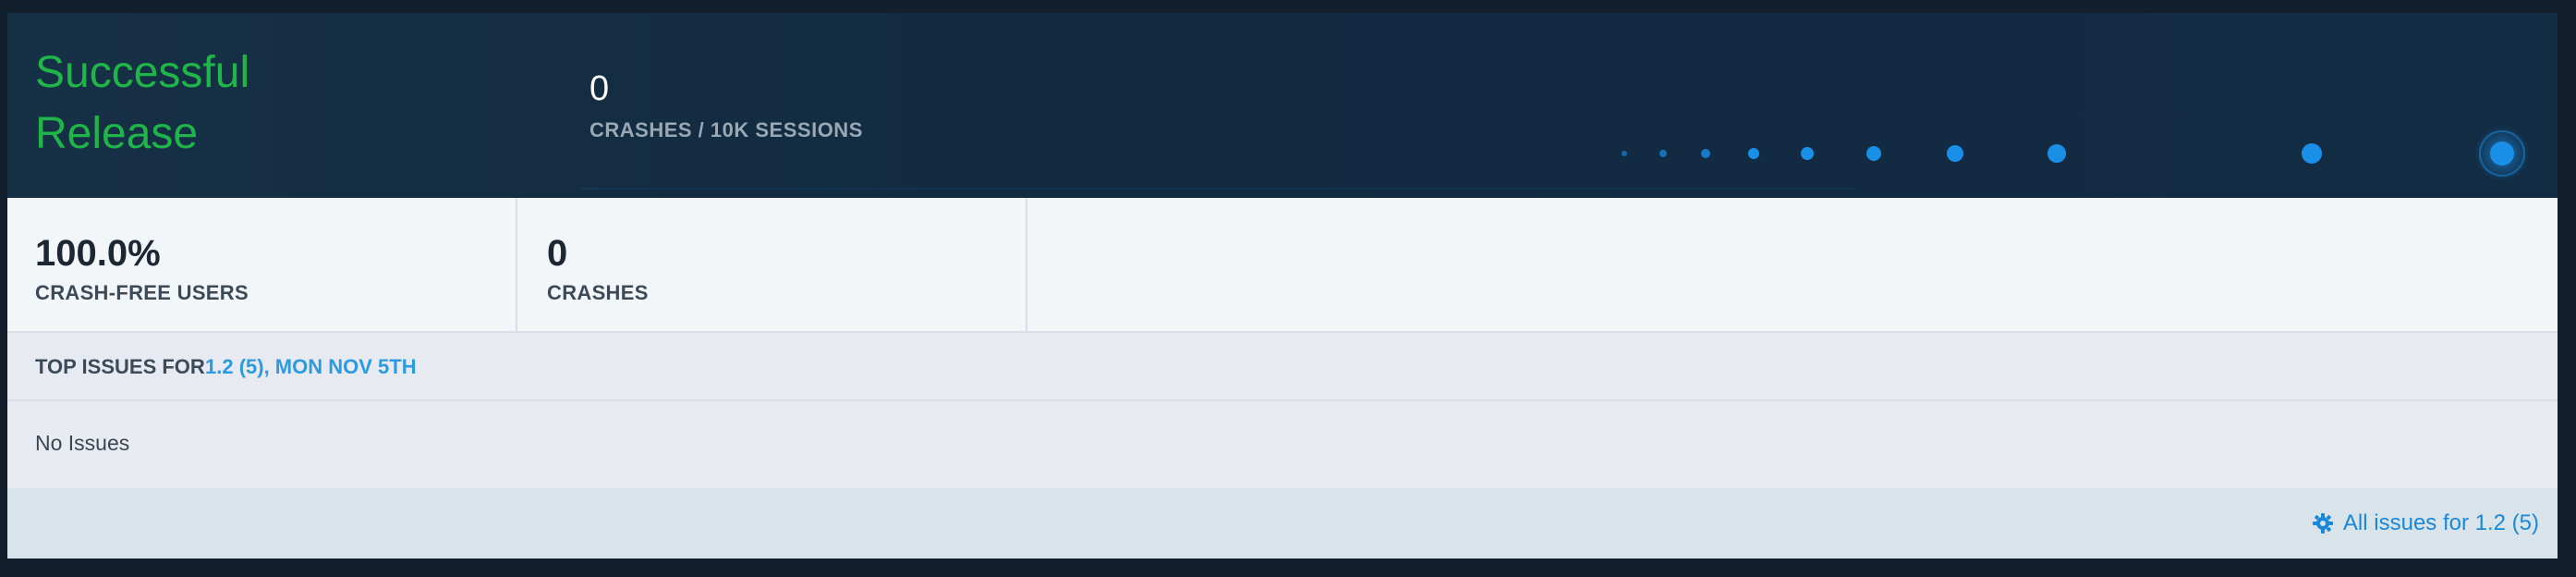 This screenshot has width=2576, height=577. I want to click on crash-free-users-label: CRASH-FREE USERS, so click(142, 292).